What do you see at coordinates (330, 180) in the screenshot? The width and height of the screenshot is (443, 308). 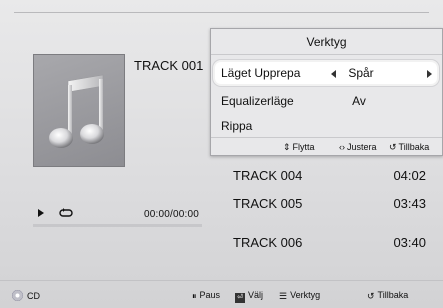 I see `list-item: TRACK 004 04:02` at bounding box center [330, 180].